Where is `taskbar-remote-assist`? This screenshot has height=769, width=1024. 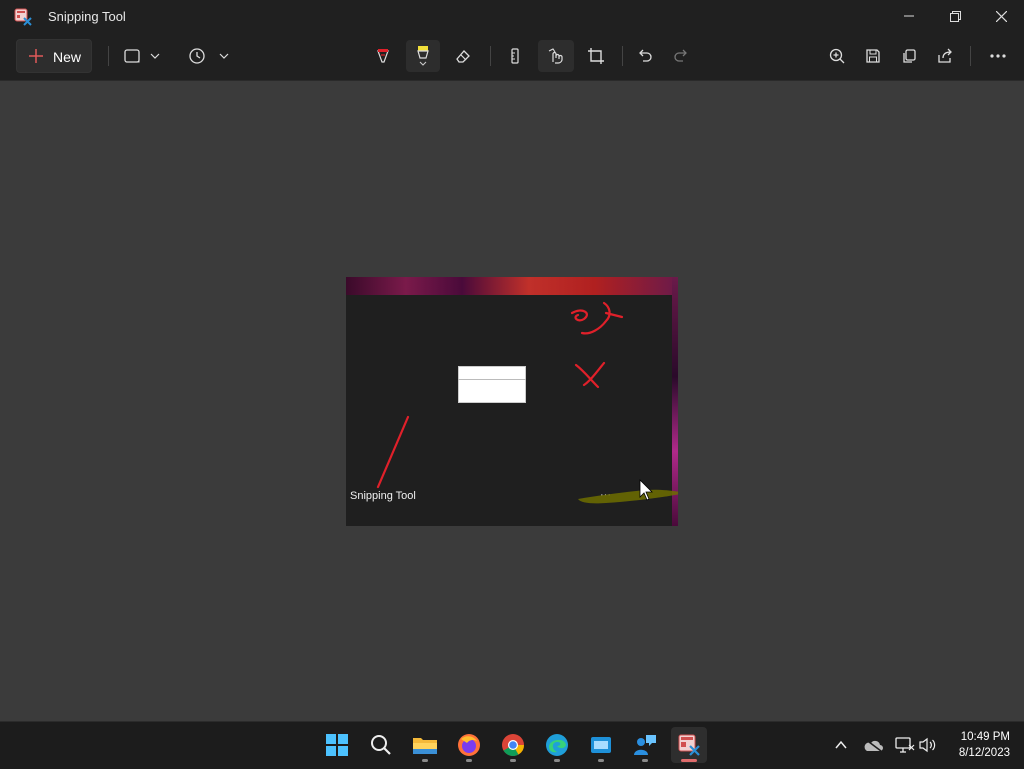 taskbar-remote-assist is located at coordinates (645, 745).